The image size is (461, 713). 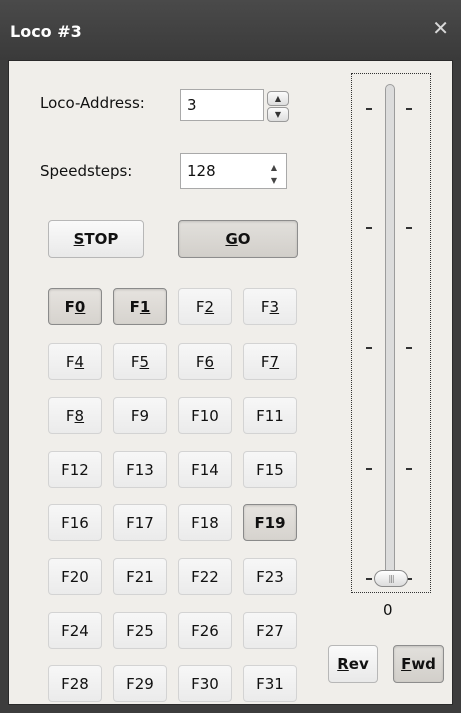 What do you see at coordinates (75, 361) in the screenshot?
I see `function-button-f4: F4` at bounding box center [75, 361].